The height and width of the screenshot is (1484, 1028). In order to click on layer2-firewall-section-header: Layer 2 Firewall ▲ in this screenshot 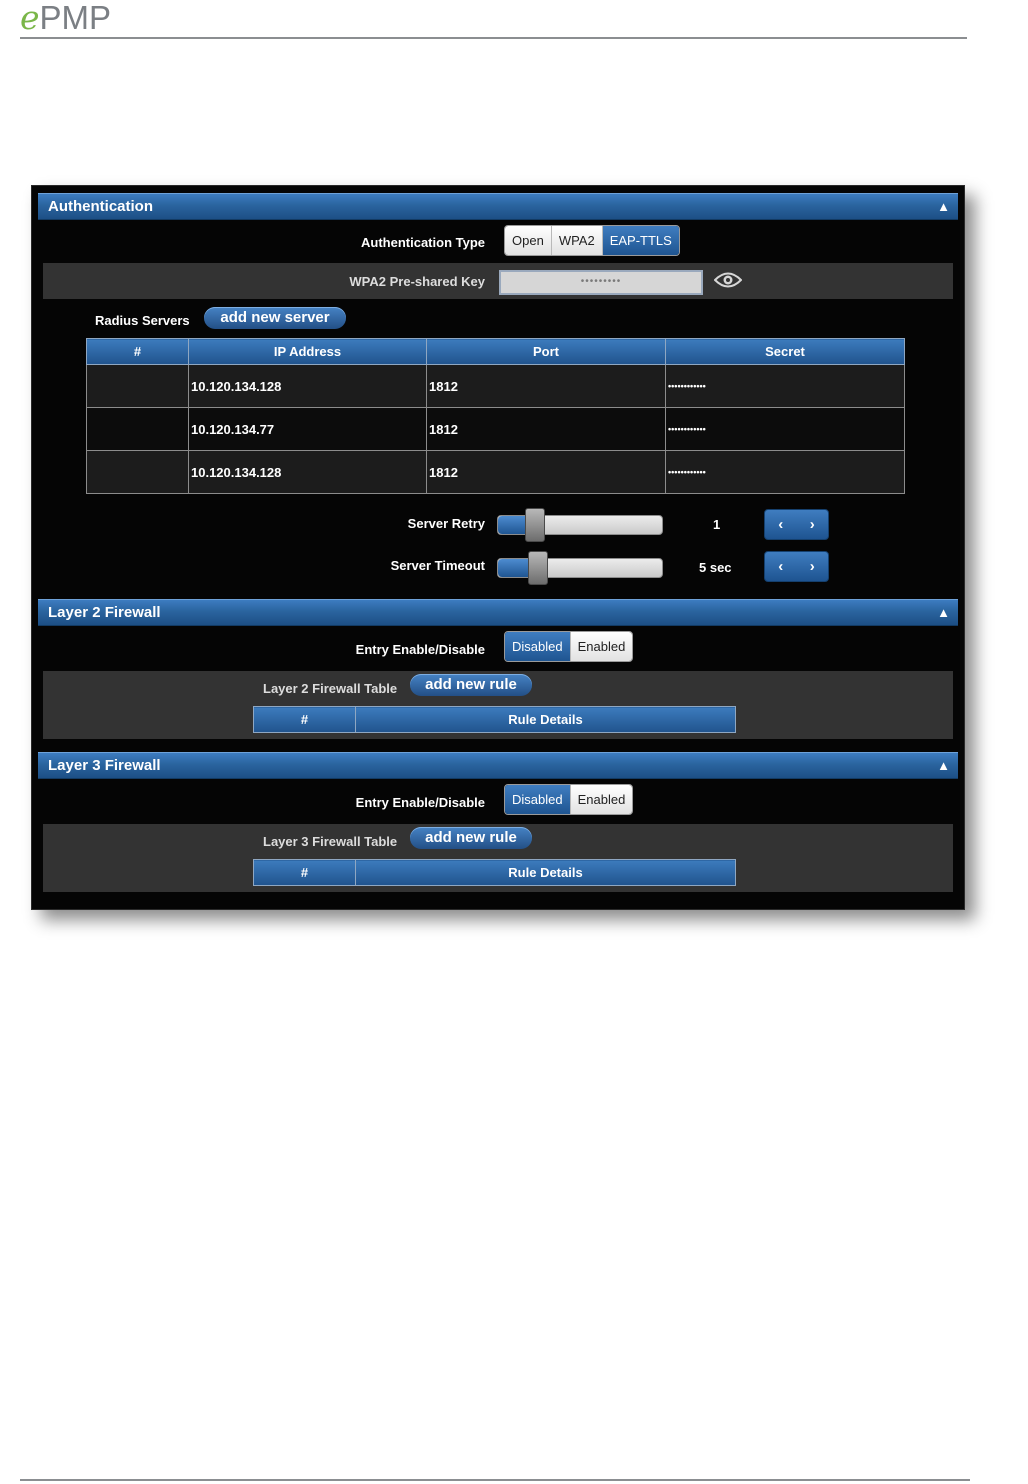, I will do `click(498, 612)`.